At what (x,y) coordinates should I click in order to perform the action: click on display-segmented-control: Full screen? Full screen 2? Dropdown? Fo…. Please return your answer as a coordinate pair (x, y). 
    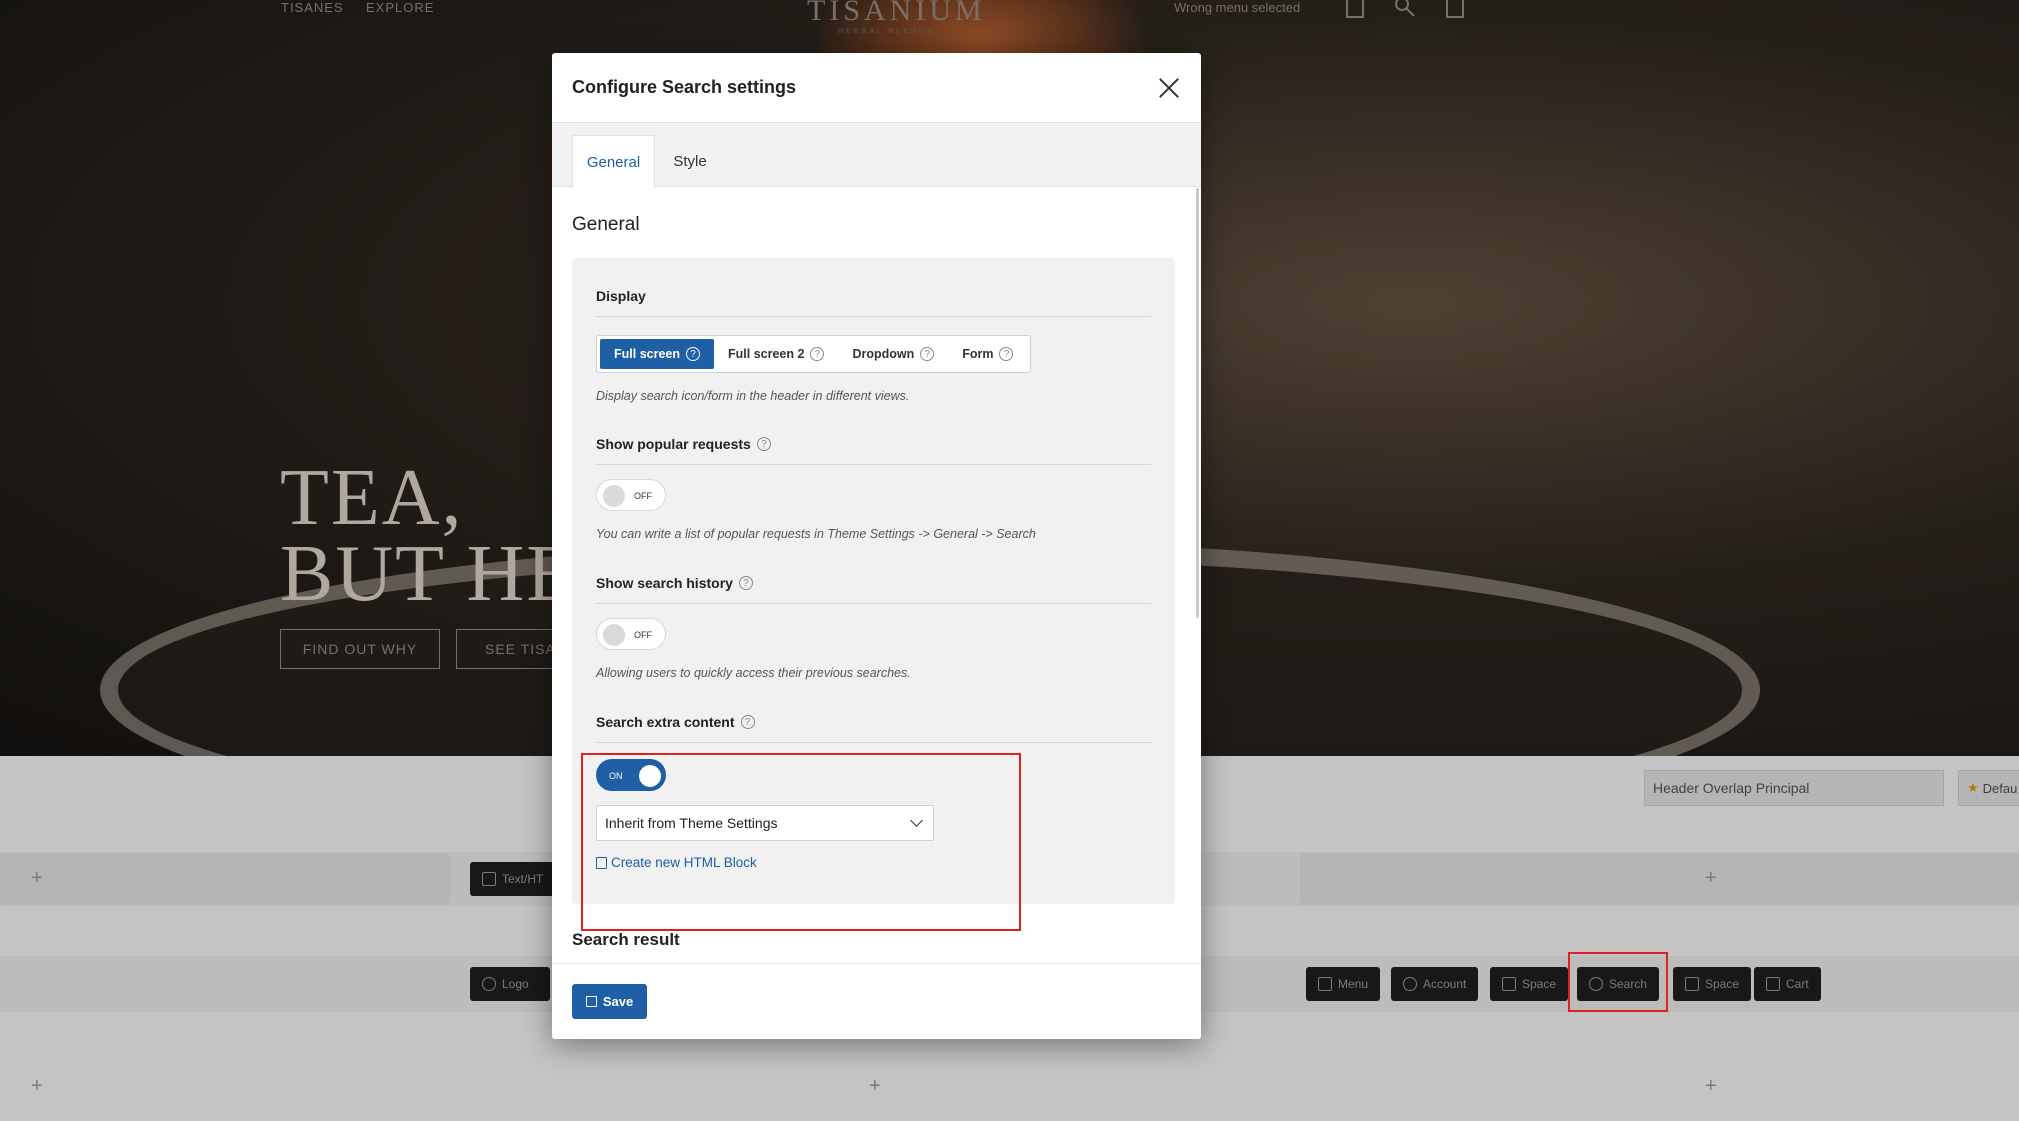
    Looking at the image, I should click on (814, 354).